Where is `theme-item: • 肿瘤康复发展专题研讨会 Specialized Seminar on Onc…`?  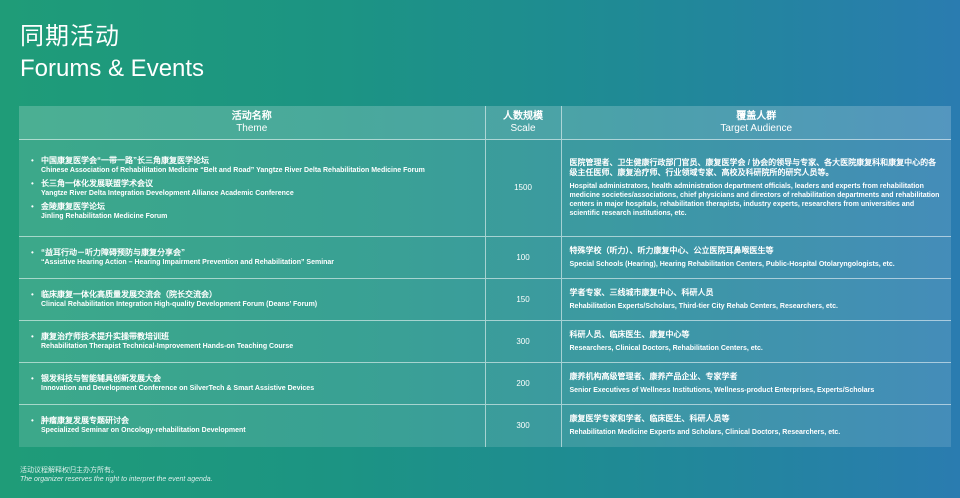 theme-item: • 肿瘤康复发展专题研讨会 Specialized Seminar on Onc… is located at coordinates (255, 425).